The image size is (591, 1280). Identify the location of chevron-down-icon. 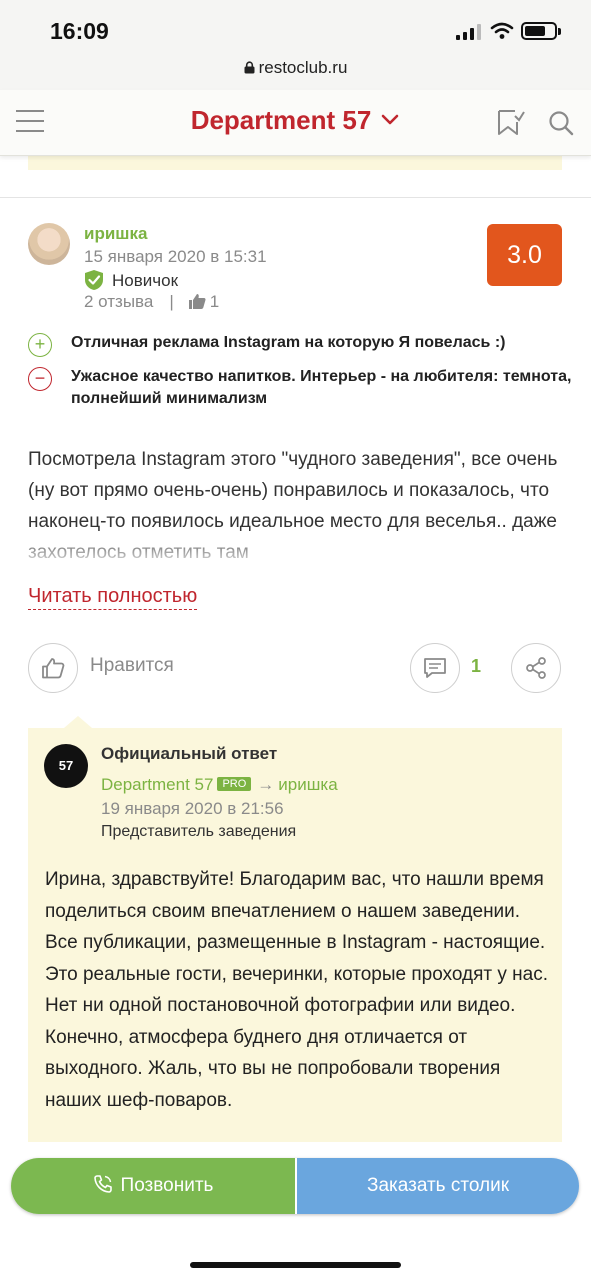
(390, 119).